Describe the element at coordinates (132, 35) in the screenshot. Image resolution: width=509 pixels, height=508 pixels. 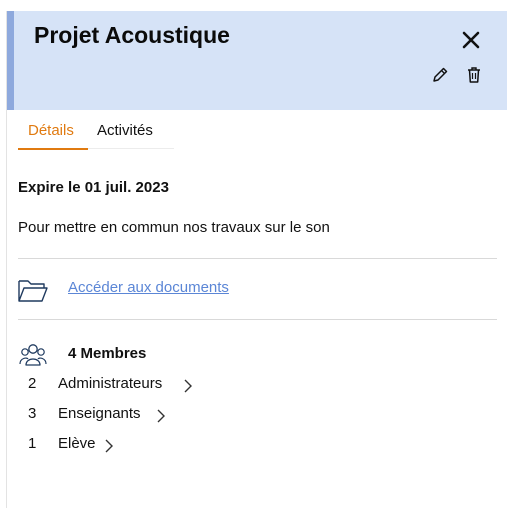
I see `project-title: Projet Acoustique` at that location.